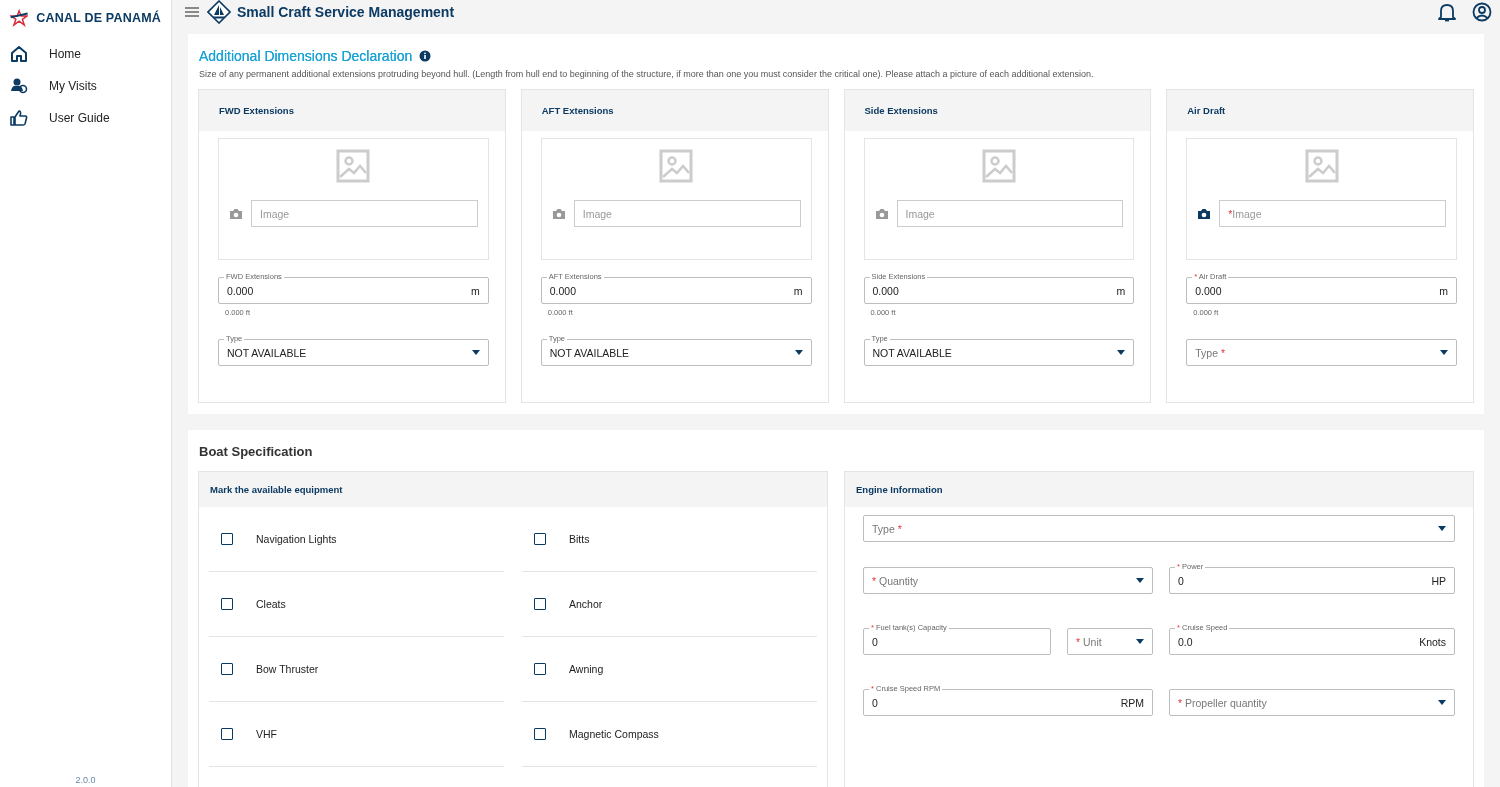  I want to click on account-icon, so click(1482, 12).